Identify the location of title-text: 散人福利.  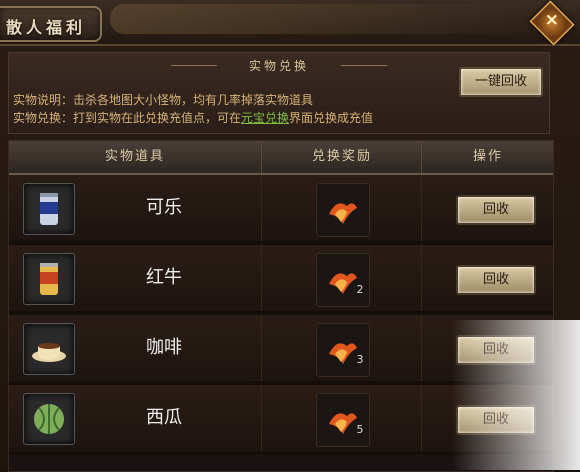
(46, 27).